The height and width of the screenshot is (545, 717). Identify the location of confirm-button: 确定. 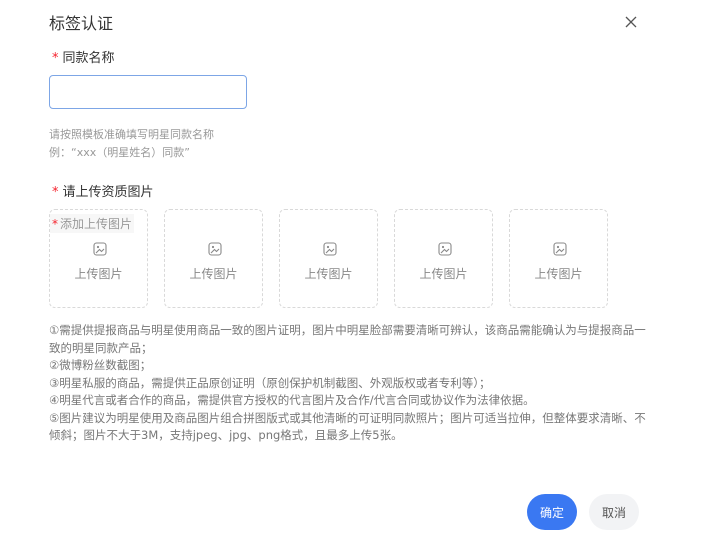
(552, 512).